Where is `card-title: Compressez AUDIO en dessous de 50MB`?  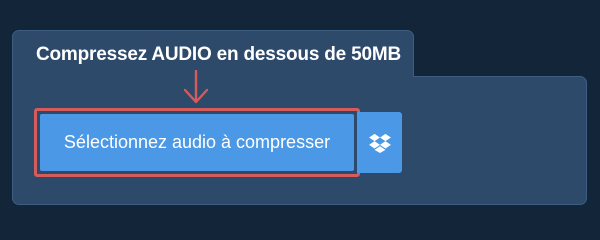
card-title: Compressez AUDIO en dessous de 50MB is located at coordinates (219, 54).